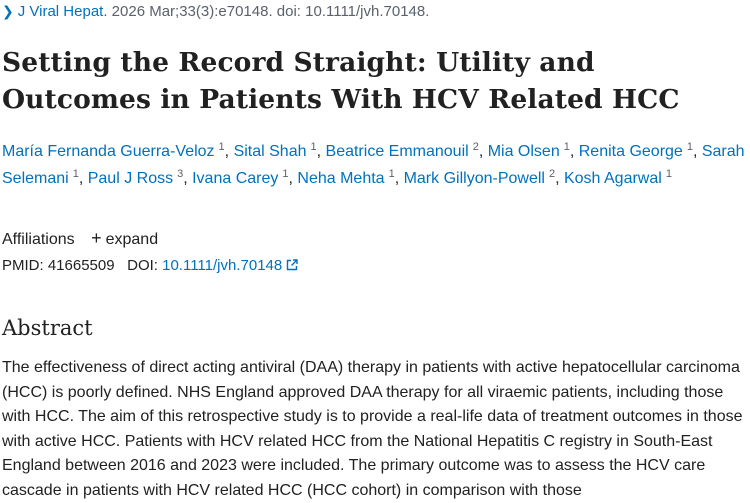 The height and width of the screenshot is (503, 750). I want to click on author-item: Paul J Ross 3,, so click(140, 177).